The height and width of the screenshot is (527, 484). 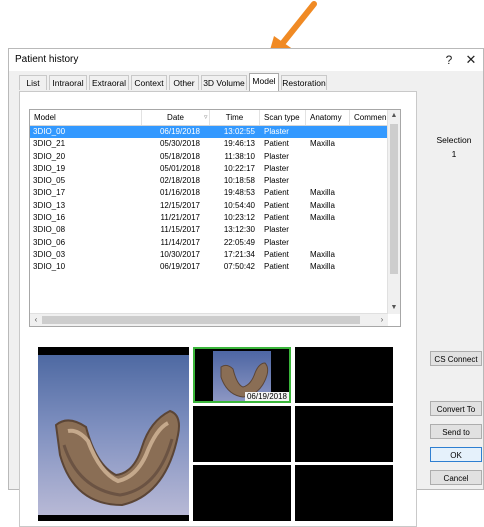 What do you see at coordinates (209, 169) in the screenshot?
I see `table-row: 3DIO_19 05/01/2018 10:22:17 Plaster` at bounding box center [209, 169].